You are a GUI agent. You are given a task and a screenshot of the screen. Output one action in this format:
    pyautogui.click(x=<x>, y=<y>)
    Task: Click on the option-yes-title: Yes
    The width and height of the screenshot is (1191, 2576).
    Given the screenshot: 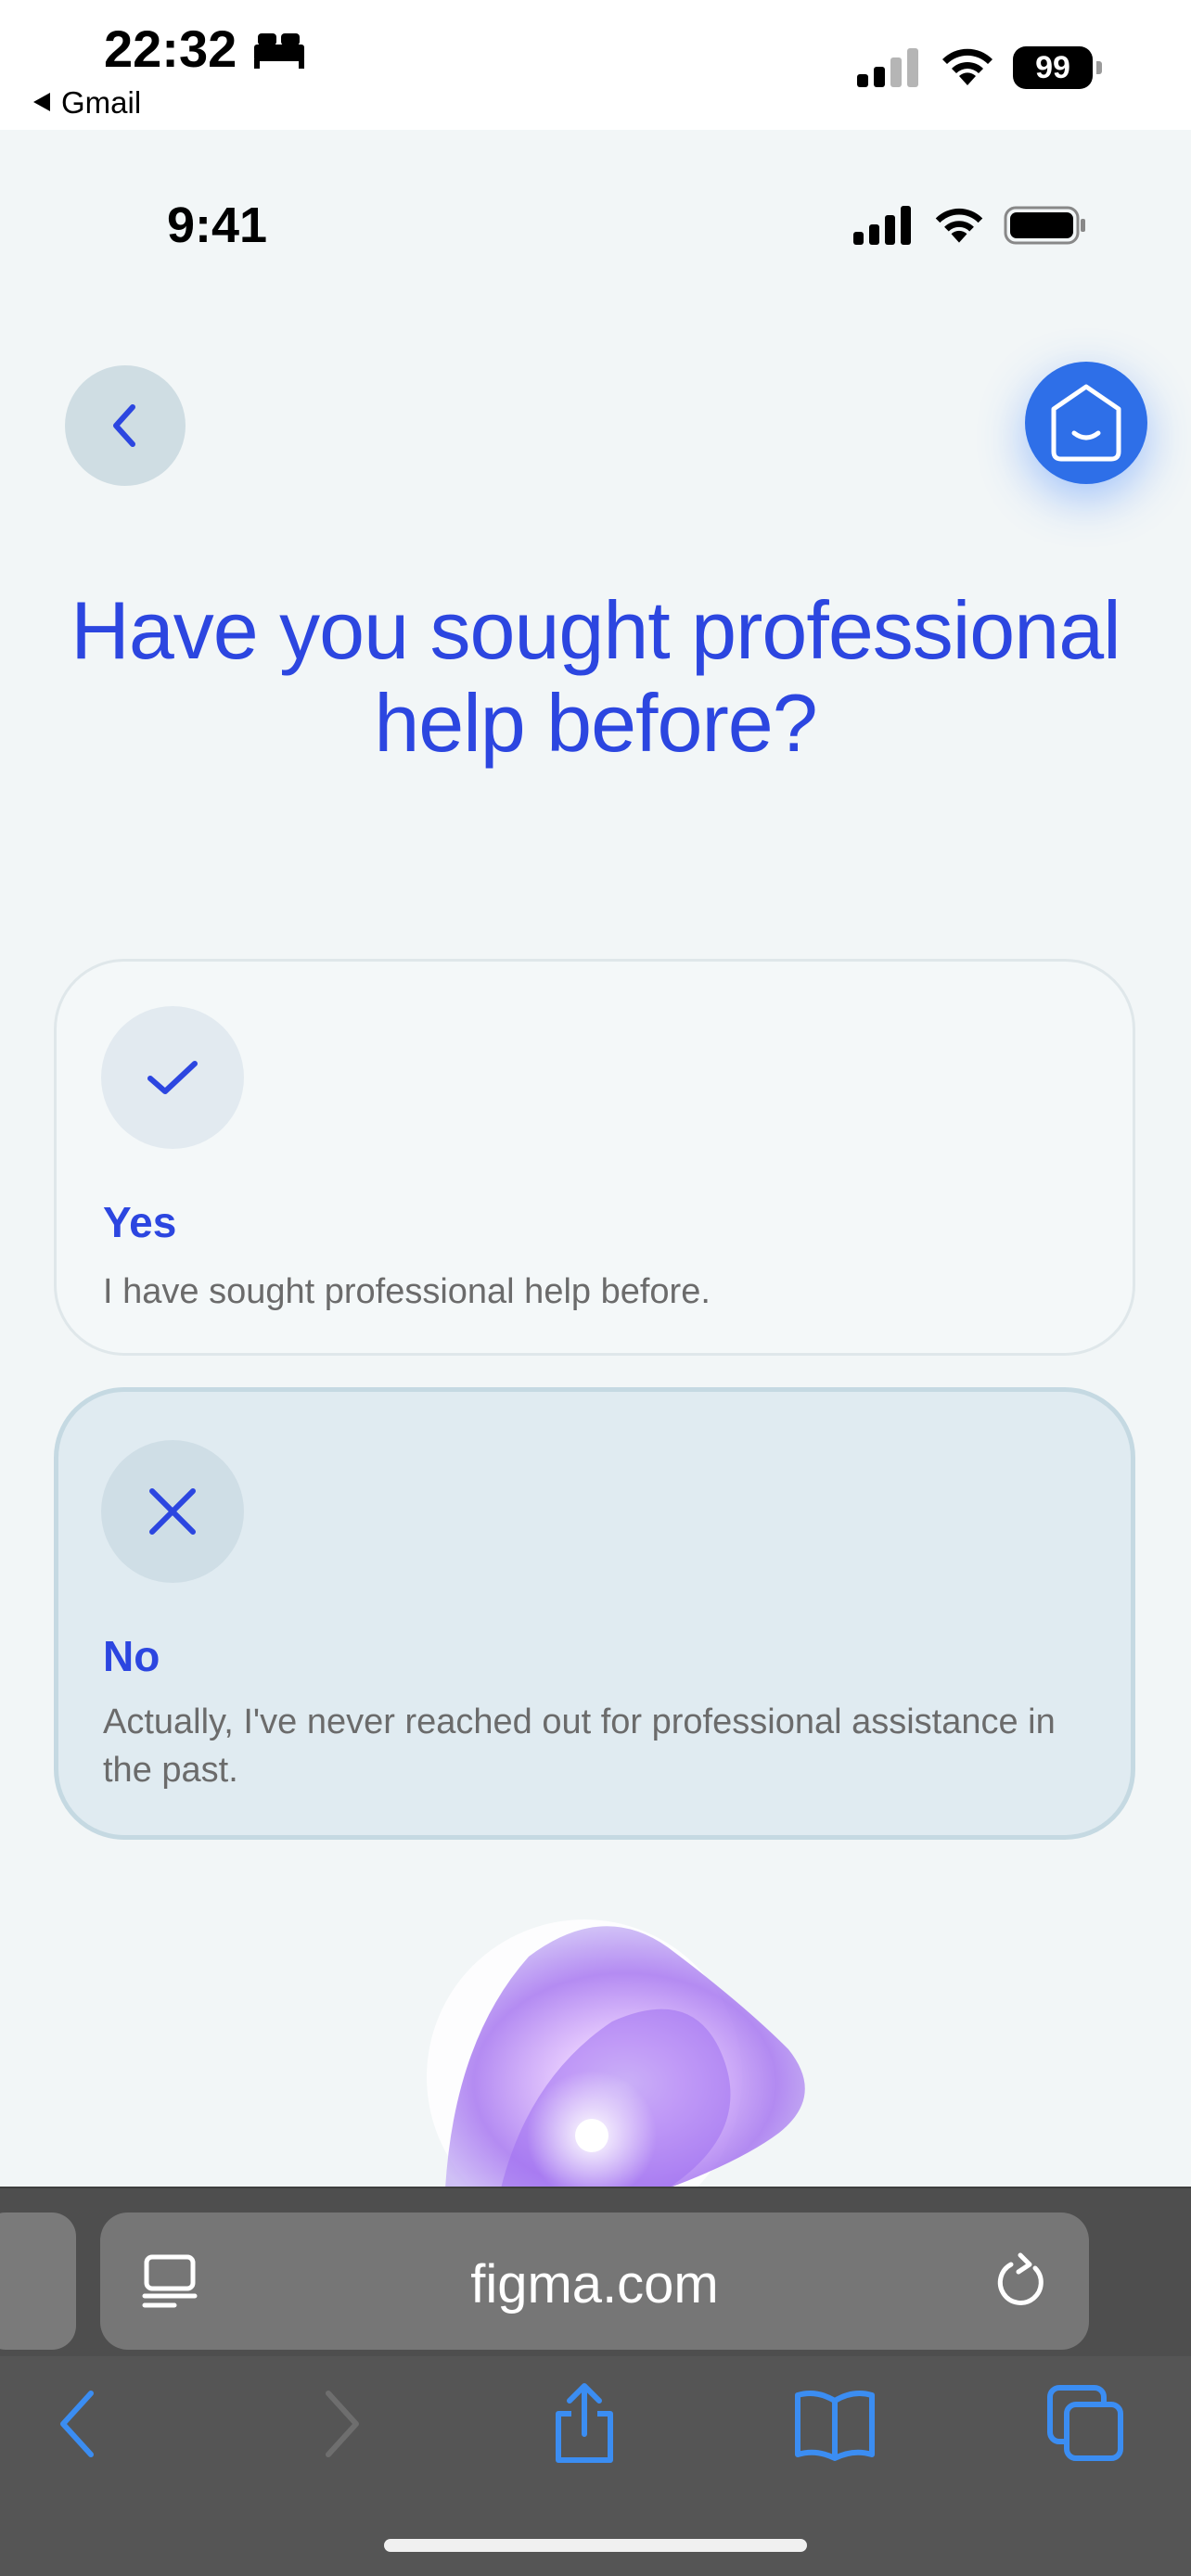 What is the action you would take?
    pyautogui.click(x=140, y=1222)
    